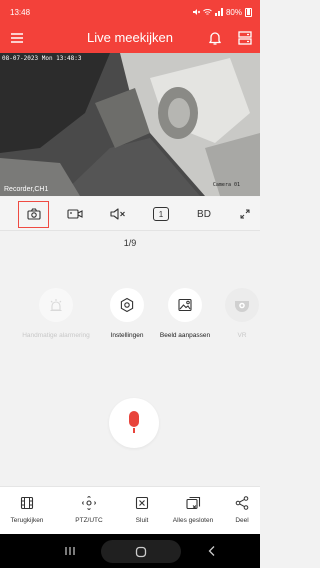 The width and height of the screenshot is (320, 568). I want to click on bell-icon, so click(215, 38).